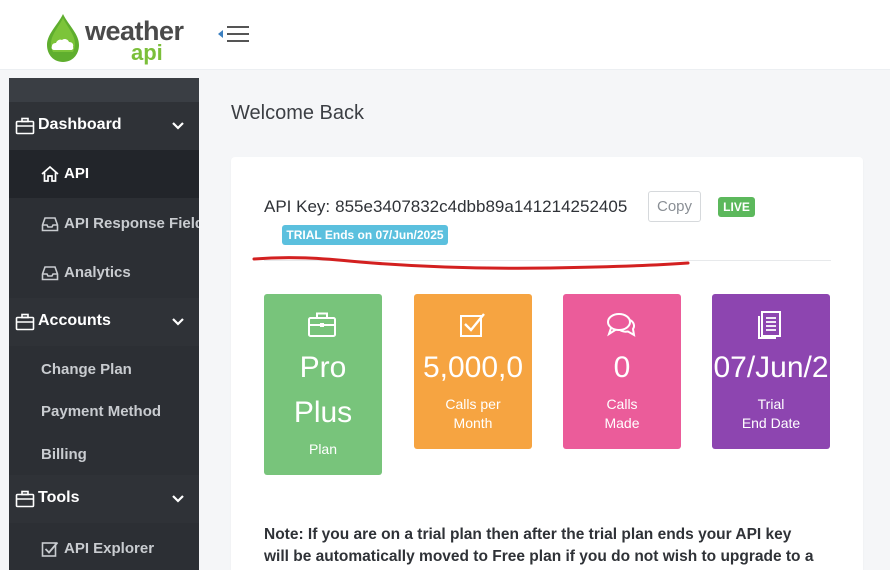  Describe the element at coordinates (473, 423) in the screenshot. I see `stat-caption-line2: Month` at that location.